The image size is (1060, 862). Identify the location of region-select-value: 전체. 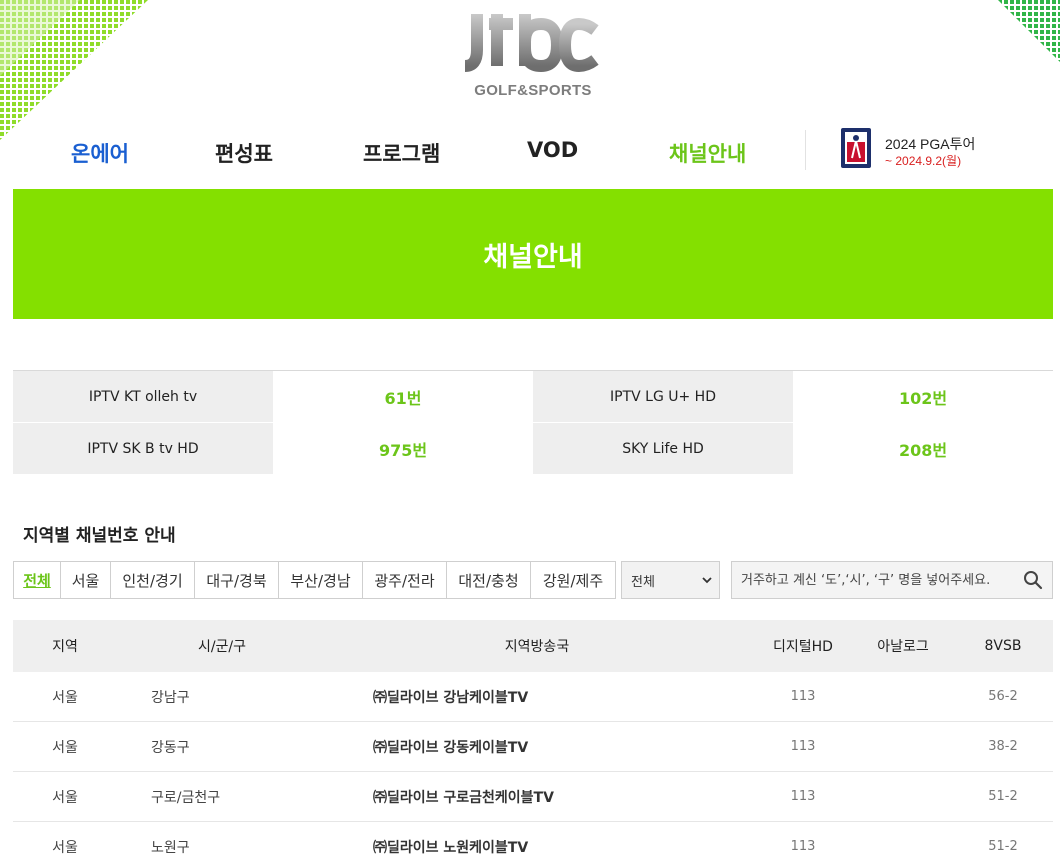
(643, 582).